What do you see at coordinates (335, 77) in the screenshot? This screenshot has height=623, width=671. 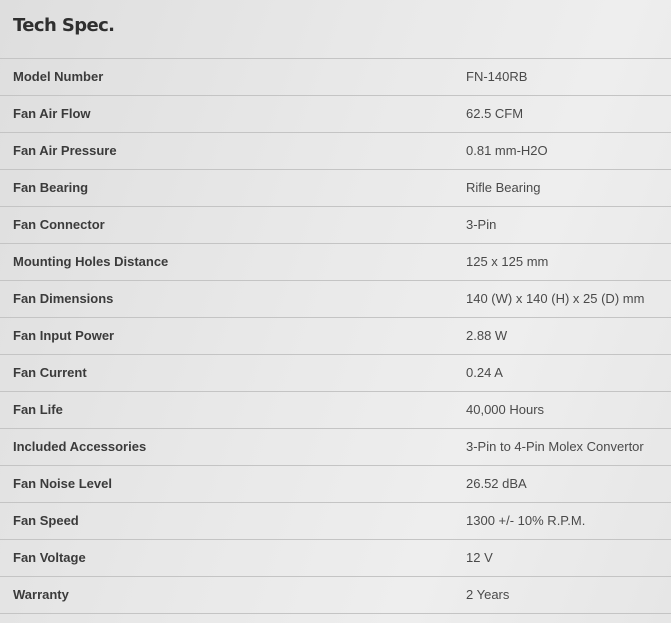 I see `spec-row-model-number: Model Number FN-140RB` at bounding box center [335, 77].